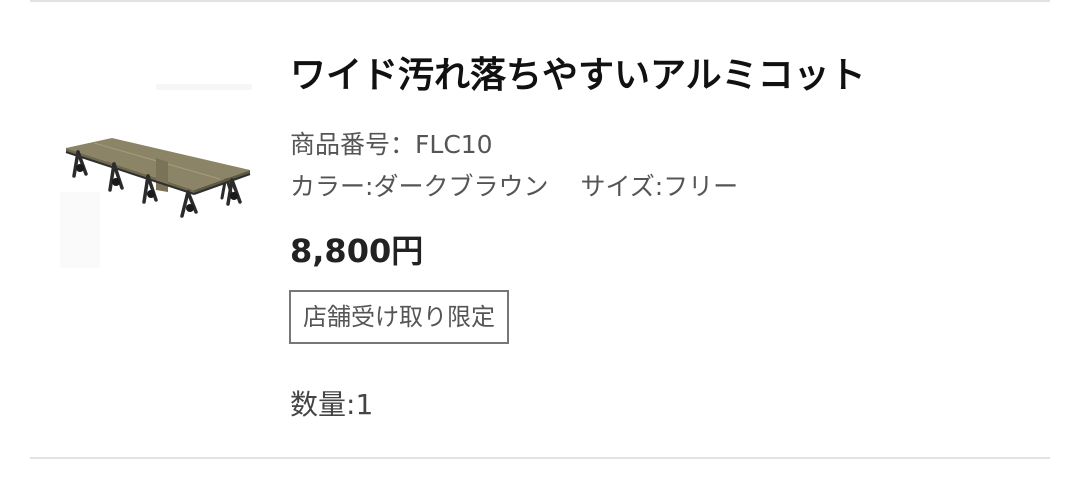 The width and height of the screenshot is (1080, 485). I want to click on bottom-divider, so click(540, 458).